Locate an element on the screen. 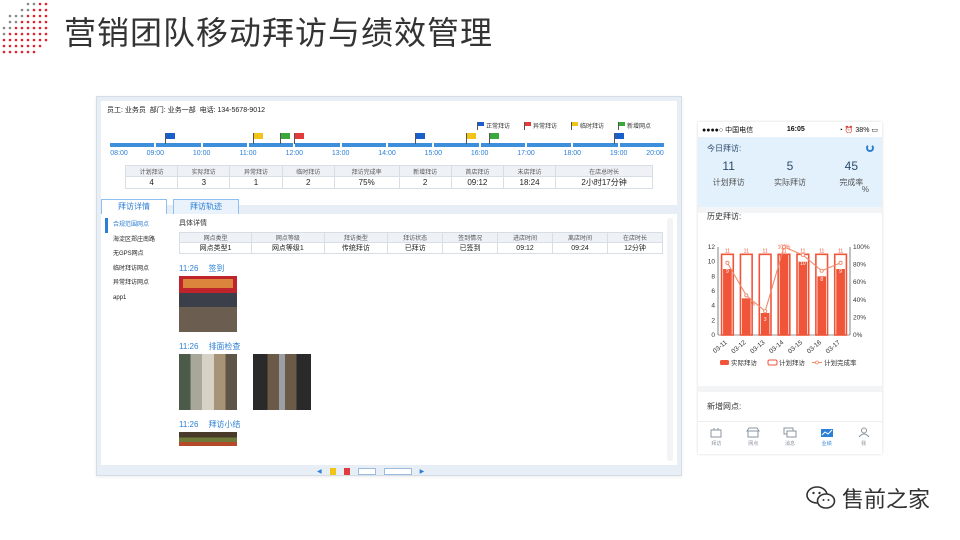  legend-item: 临时拜访 is located at coordinates (587, 125).